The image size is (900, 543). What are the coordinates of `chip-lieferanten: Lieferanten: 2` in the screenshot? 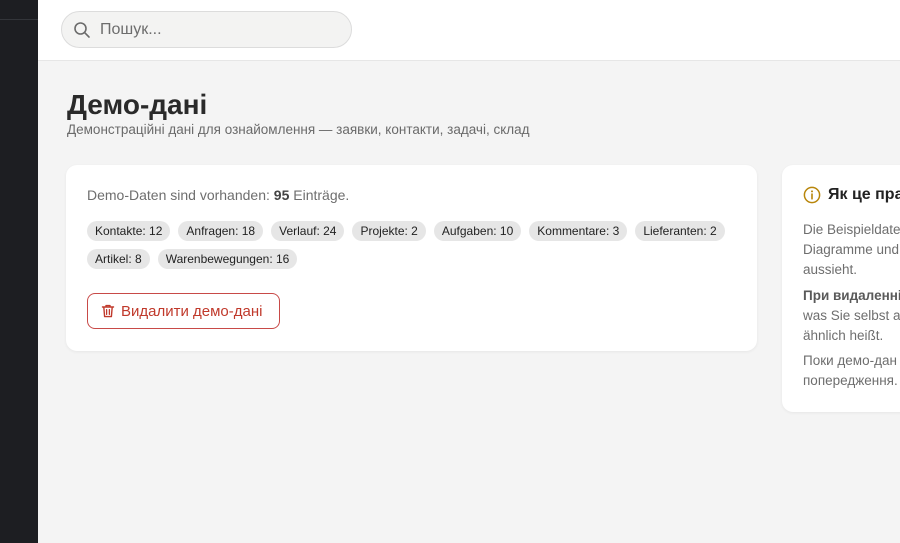 It's located at (680, 231).